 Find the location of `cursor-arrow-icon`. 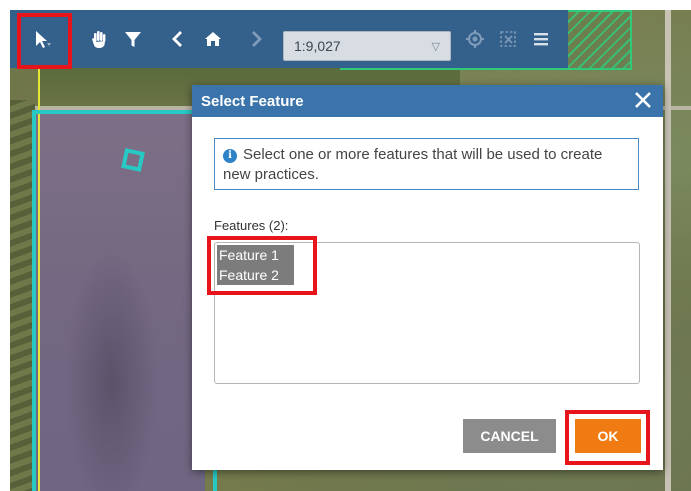

cursor-arrow-icon is located at coordinates (41, 39).